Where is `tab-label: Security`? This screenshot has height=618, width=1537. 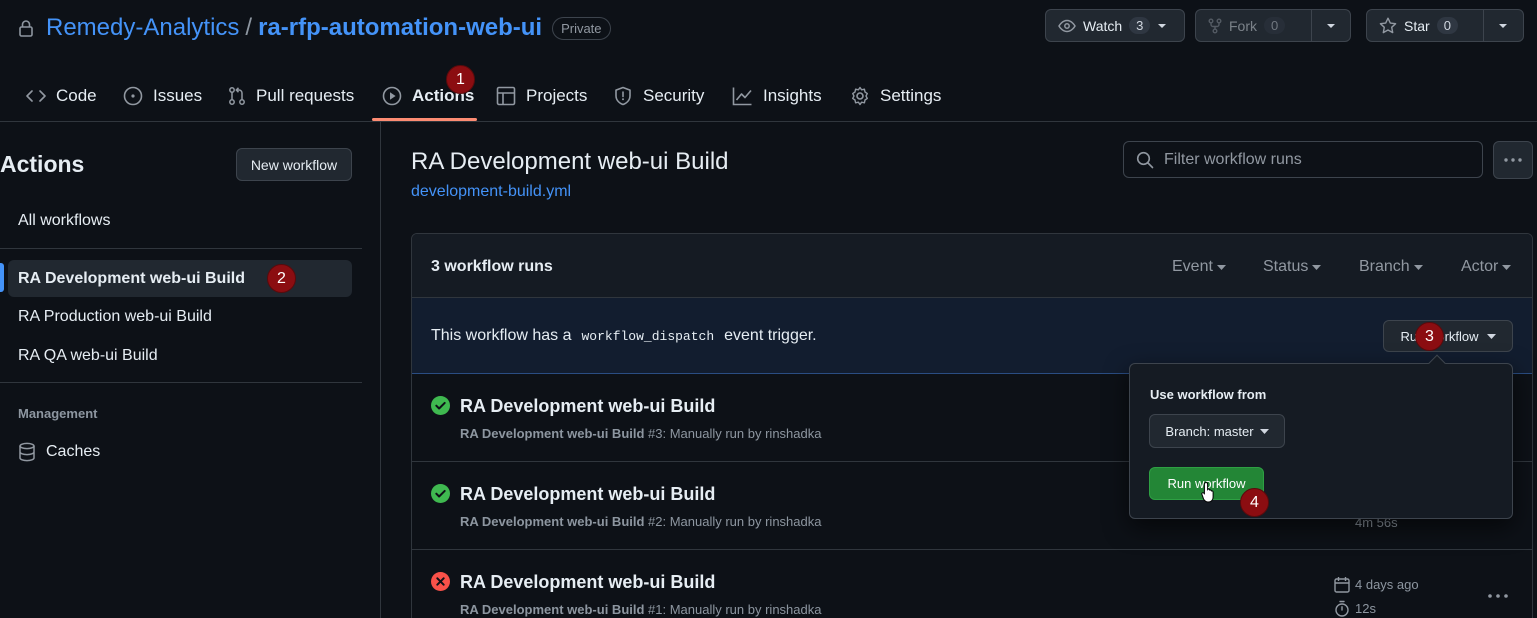 tab-label: Security is located at coordinates (674, 95).